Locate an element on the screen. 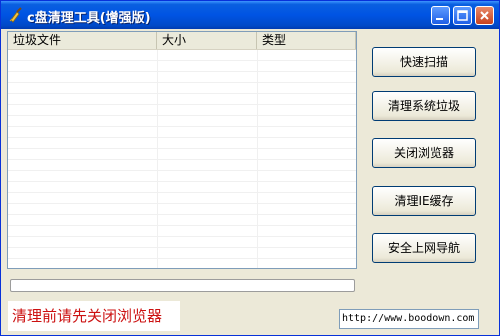  clean-system-junk-button: 清理系统垃圾 is located at coordinates (424, 106).